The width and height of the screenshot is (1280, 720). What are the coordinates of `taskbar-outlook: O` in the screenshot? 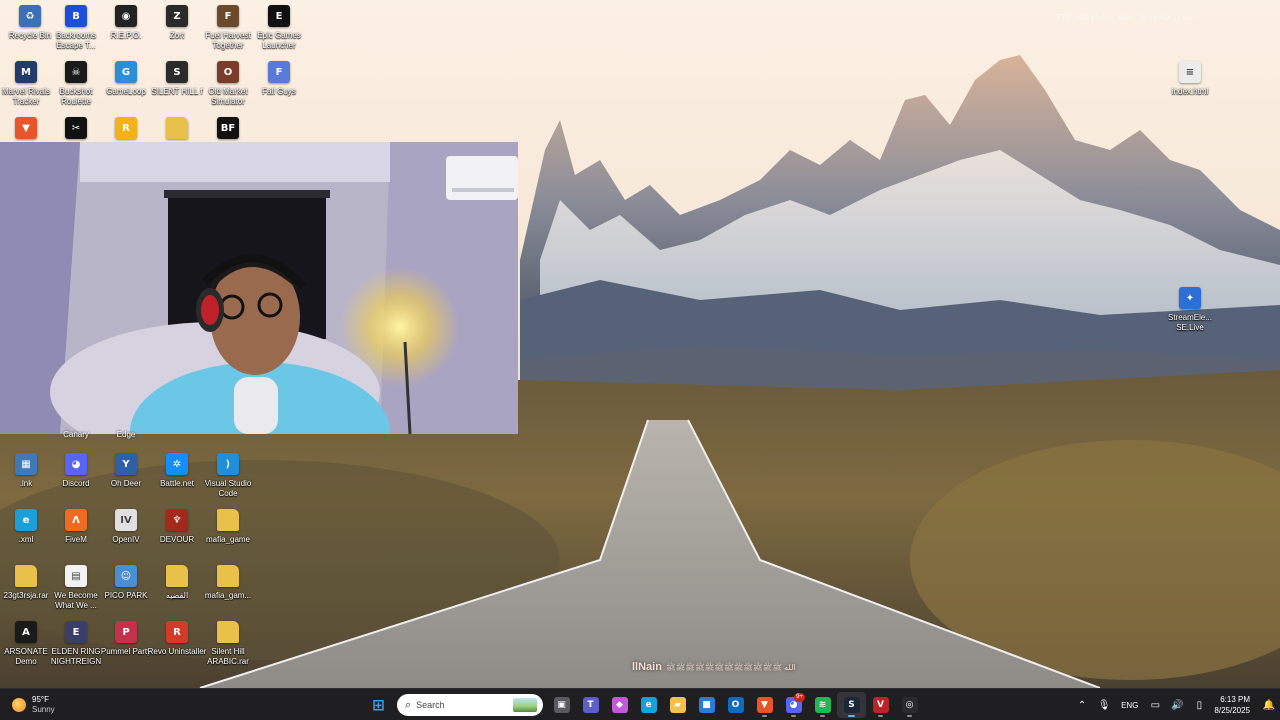 It's located at (735, 705).